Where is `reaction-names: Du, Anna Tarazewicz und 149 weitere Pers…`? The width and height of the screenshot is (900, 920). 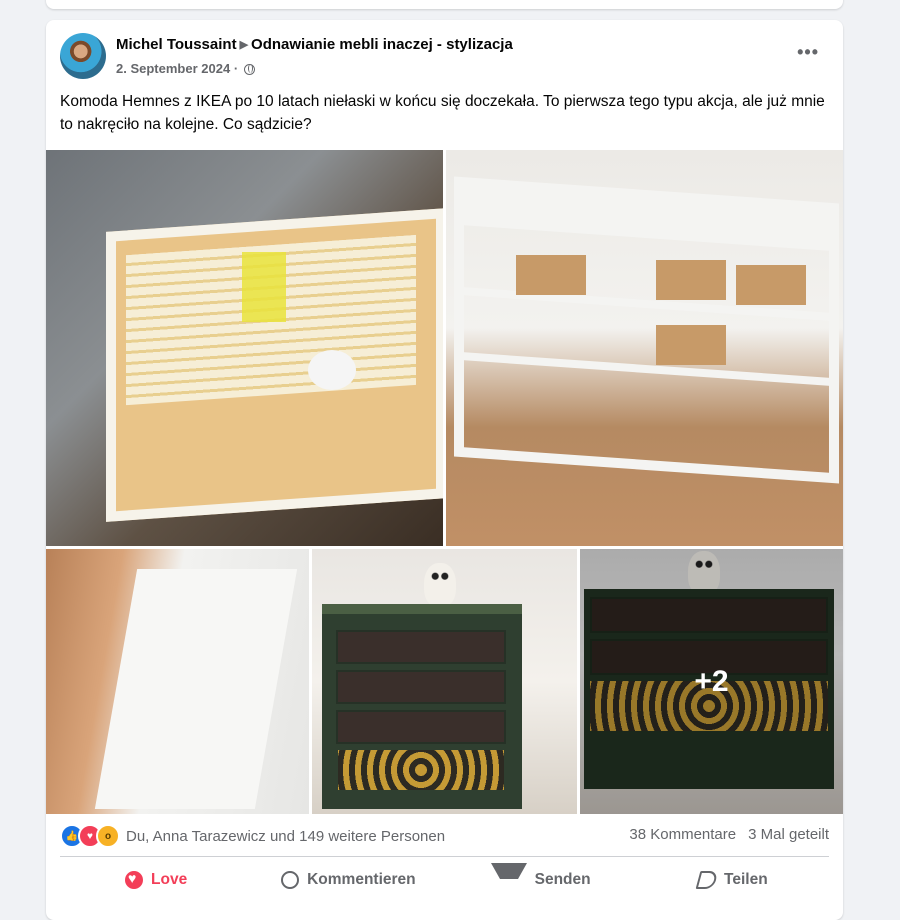 reaction-names: Du, Anna Tarazewicz und 149 weitere Pers… is located at coordinates (285, 836).